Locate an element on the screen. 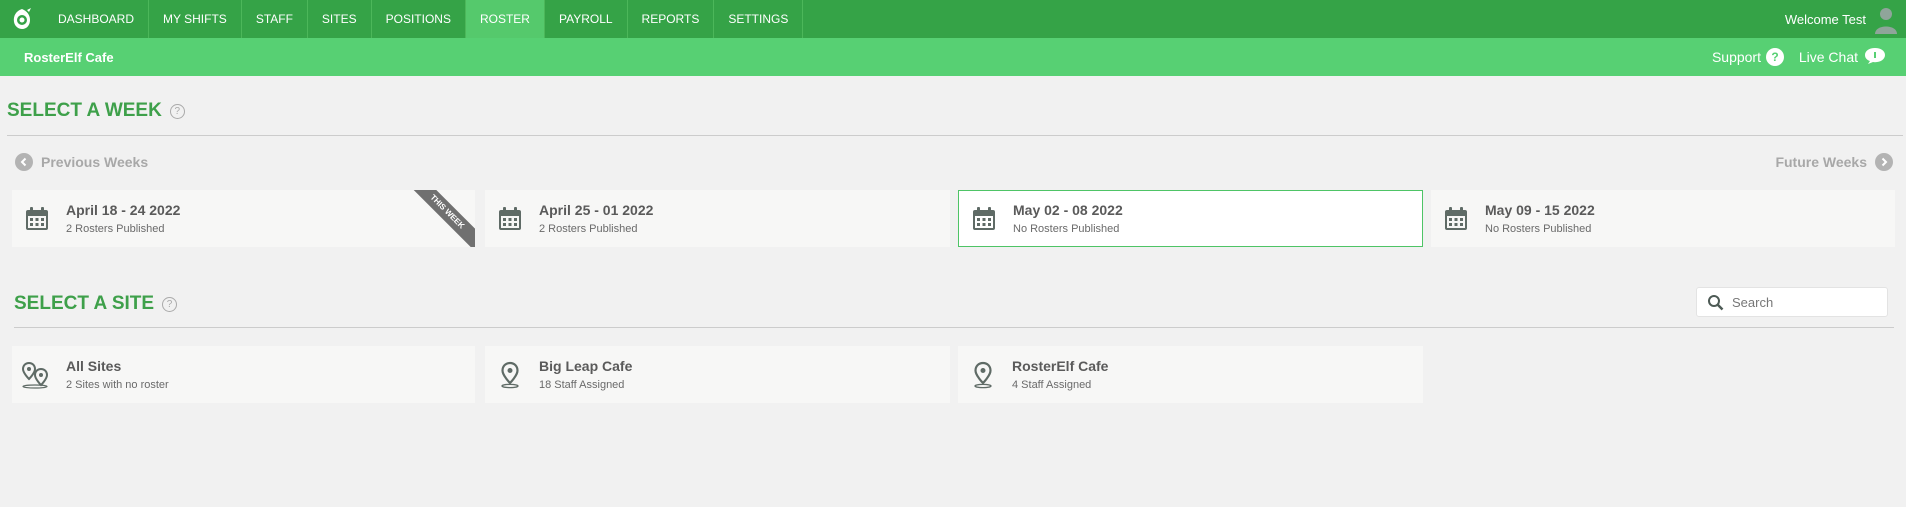  support-question-icon: ? is located at coordinates (1775, 57).